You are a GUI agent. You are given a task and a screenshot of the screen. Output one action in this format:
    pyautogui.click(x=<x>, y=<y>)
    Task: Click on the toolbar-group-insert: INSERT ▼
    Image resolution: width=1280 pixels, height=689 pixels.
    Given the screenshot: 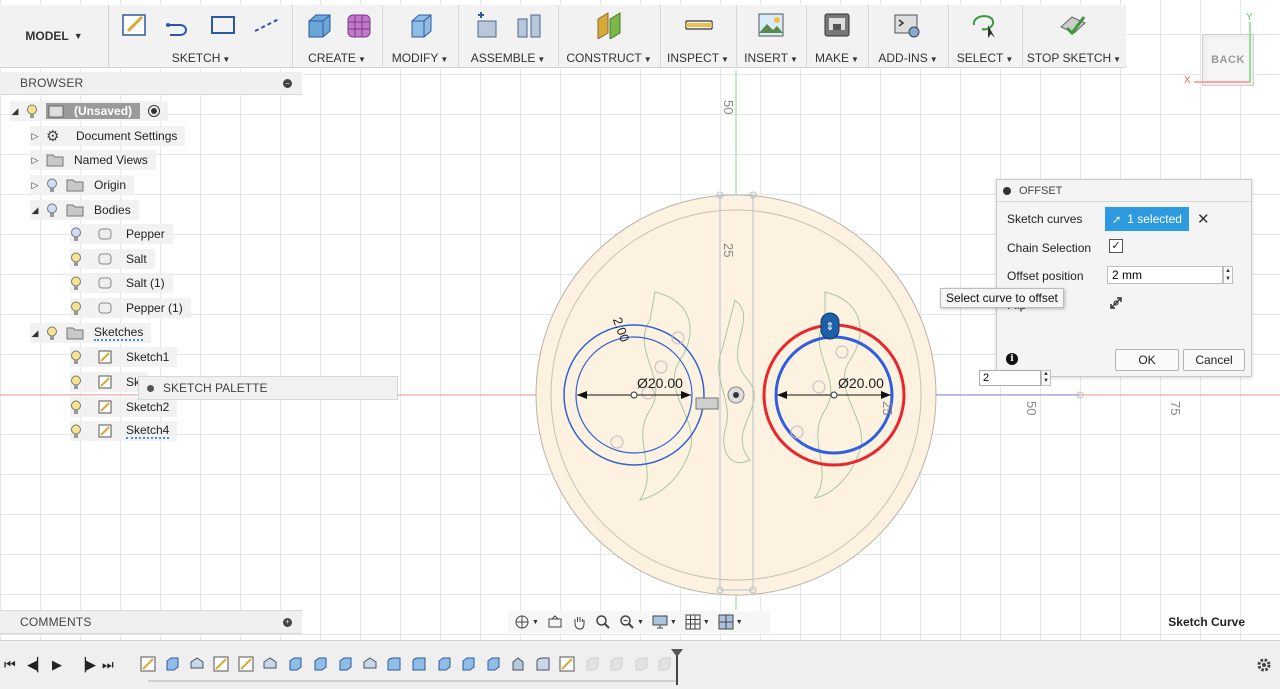 What is the action you would take?
    pyautogui.click(x=771, y=36)
    